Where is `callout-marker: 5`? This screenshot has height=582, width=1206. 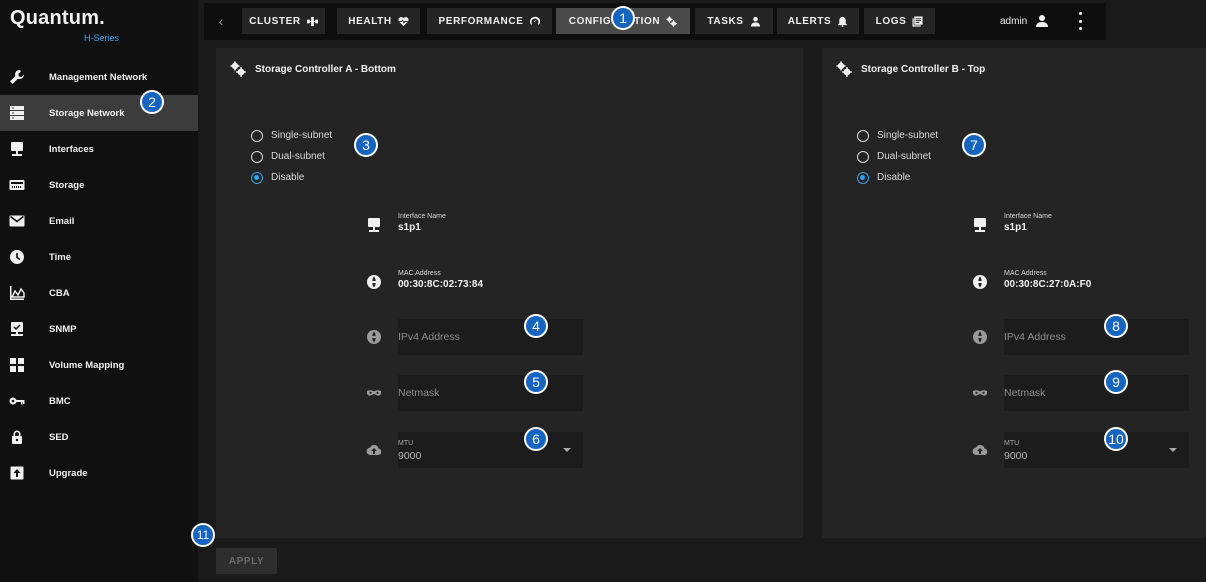 callout-marker: 5 is located at coordinates (536, 382).